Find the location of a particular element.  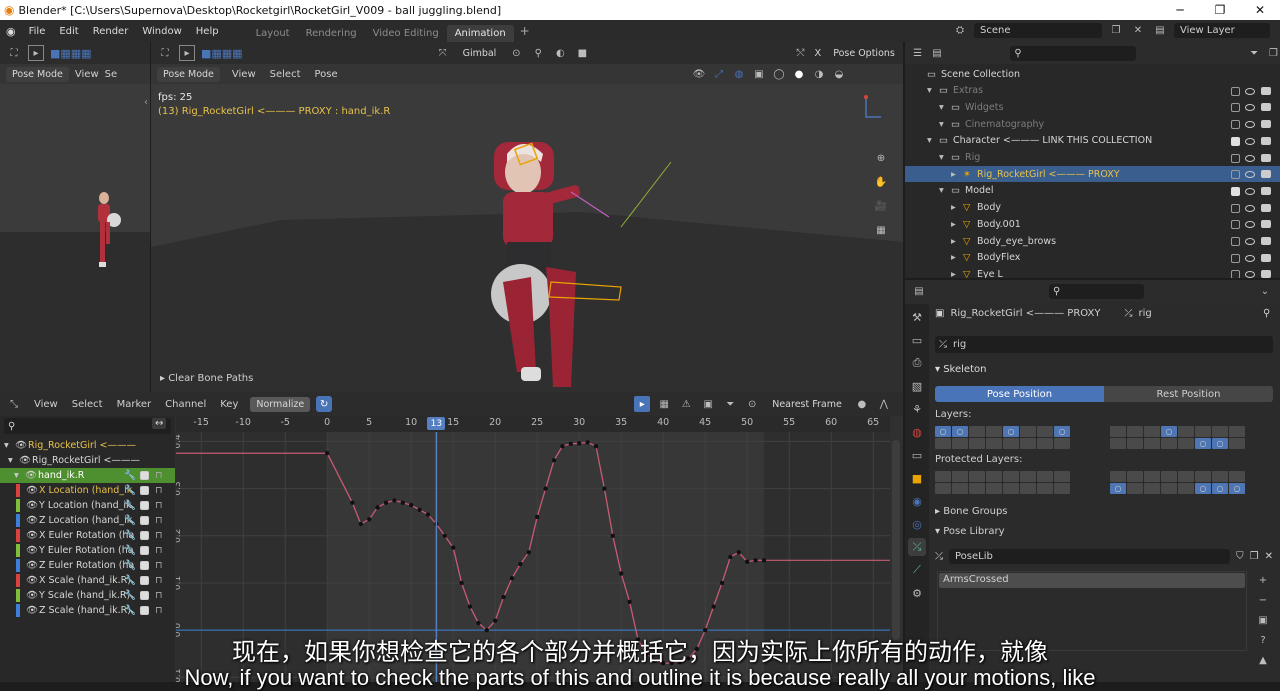

outliner-item: ▸ ▽ Body.001 is located at coordinates (1092, 224).